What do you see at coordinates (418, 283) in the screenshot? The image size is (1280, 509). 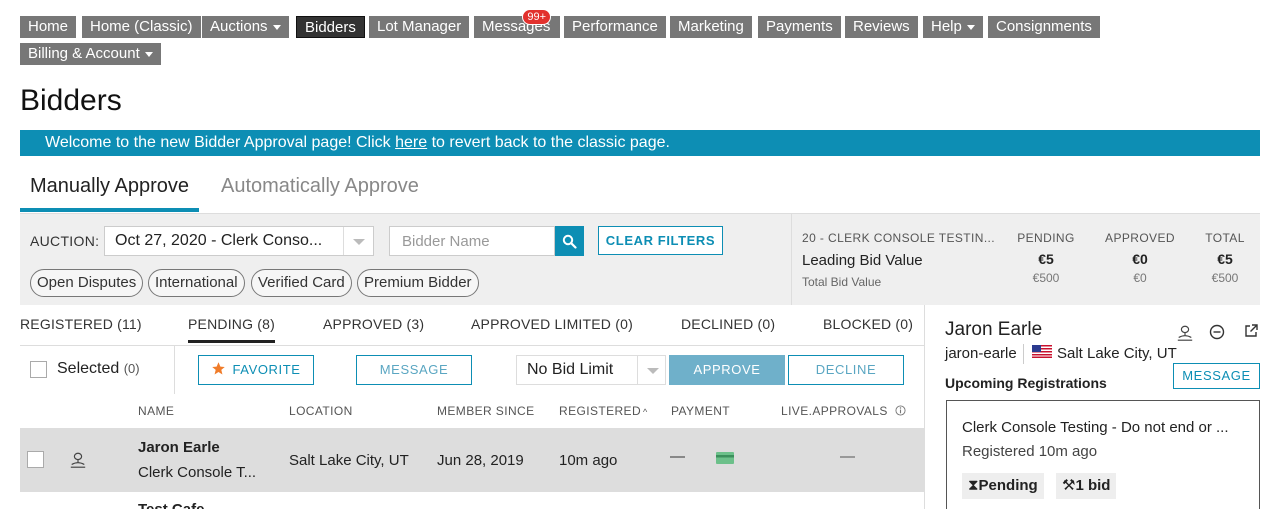 I see `pill-premium-bidder: Premium Bidder` at bounding box center [418, 283].